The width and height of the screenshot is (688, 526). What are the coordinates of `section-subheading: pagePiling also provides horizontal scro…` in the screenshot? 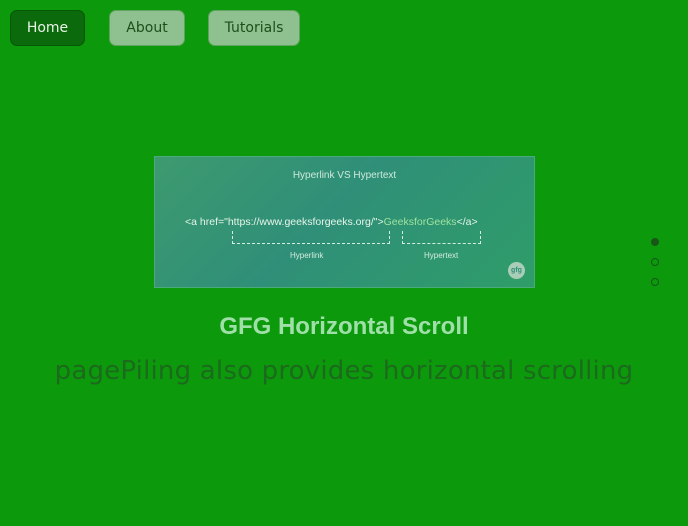 It's located at (344, 371).